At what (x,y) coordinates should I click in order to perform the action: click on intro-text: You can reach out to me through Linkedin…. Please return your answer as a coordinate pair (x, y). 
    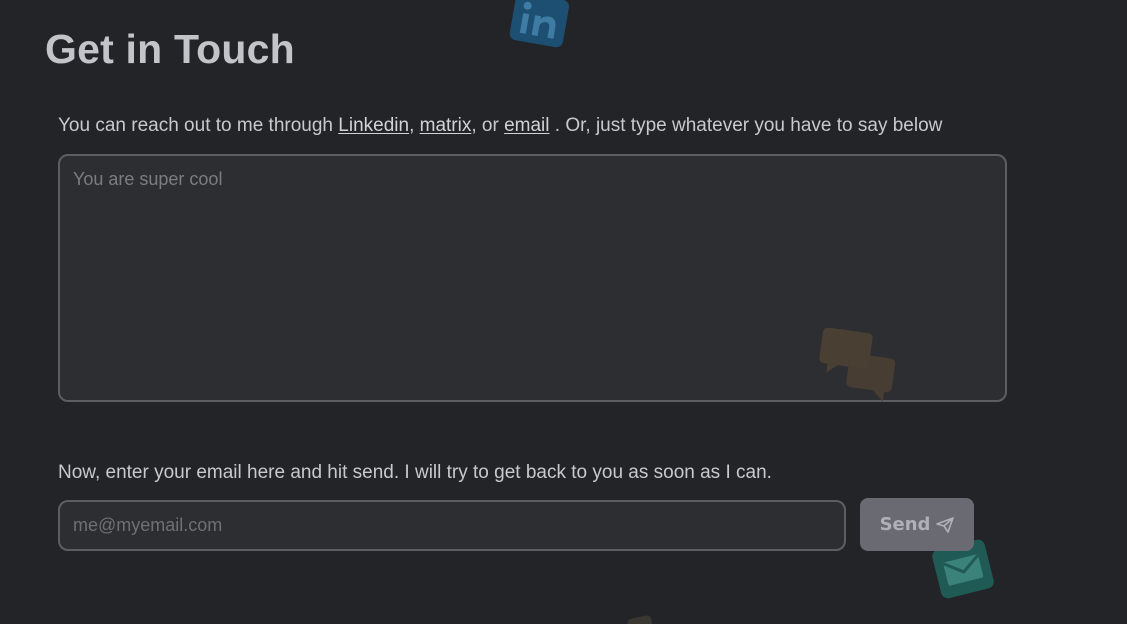
    Looking at the image, I should click on (500, 126).